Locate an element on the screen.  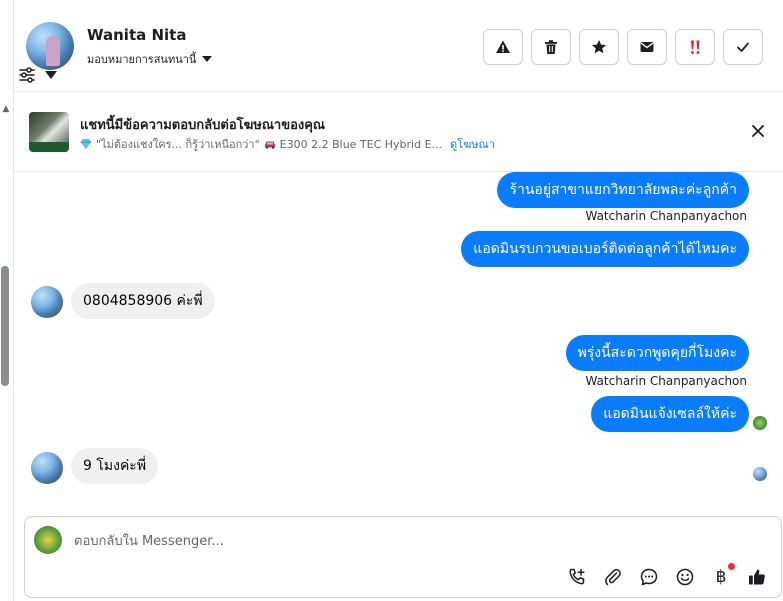
thumbs-up-icon is located at coordinates (757, 577).